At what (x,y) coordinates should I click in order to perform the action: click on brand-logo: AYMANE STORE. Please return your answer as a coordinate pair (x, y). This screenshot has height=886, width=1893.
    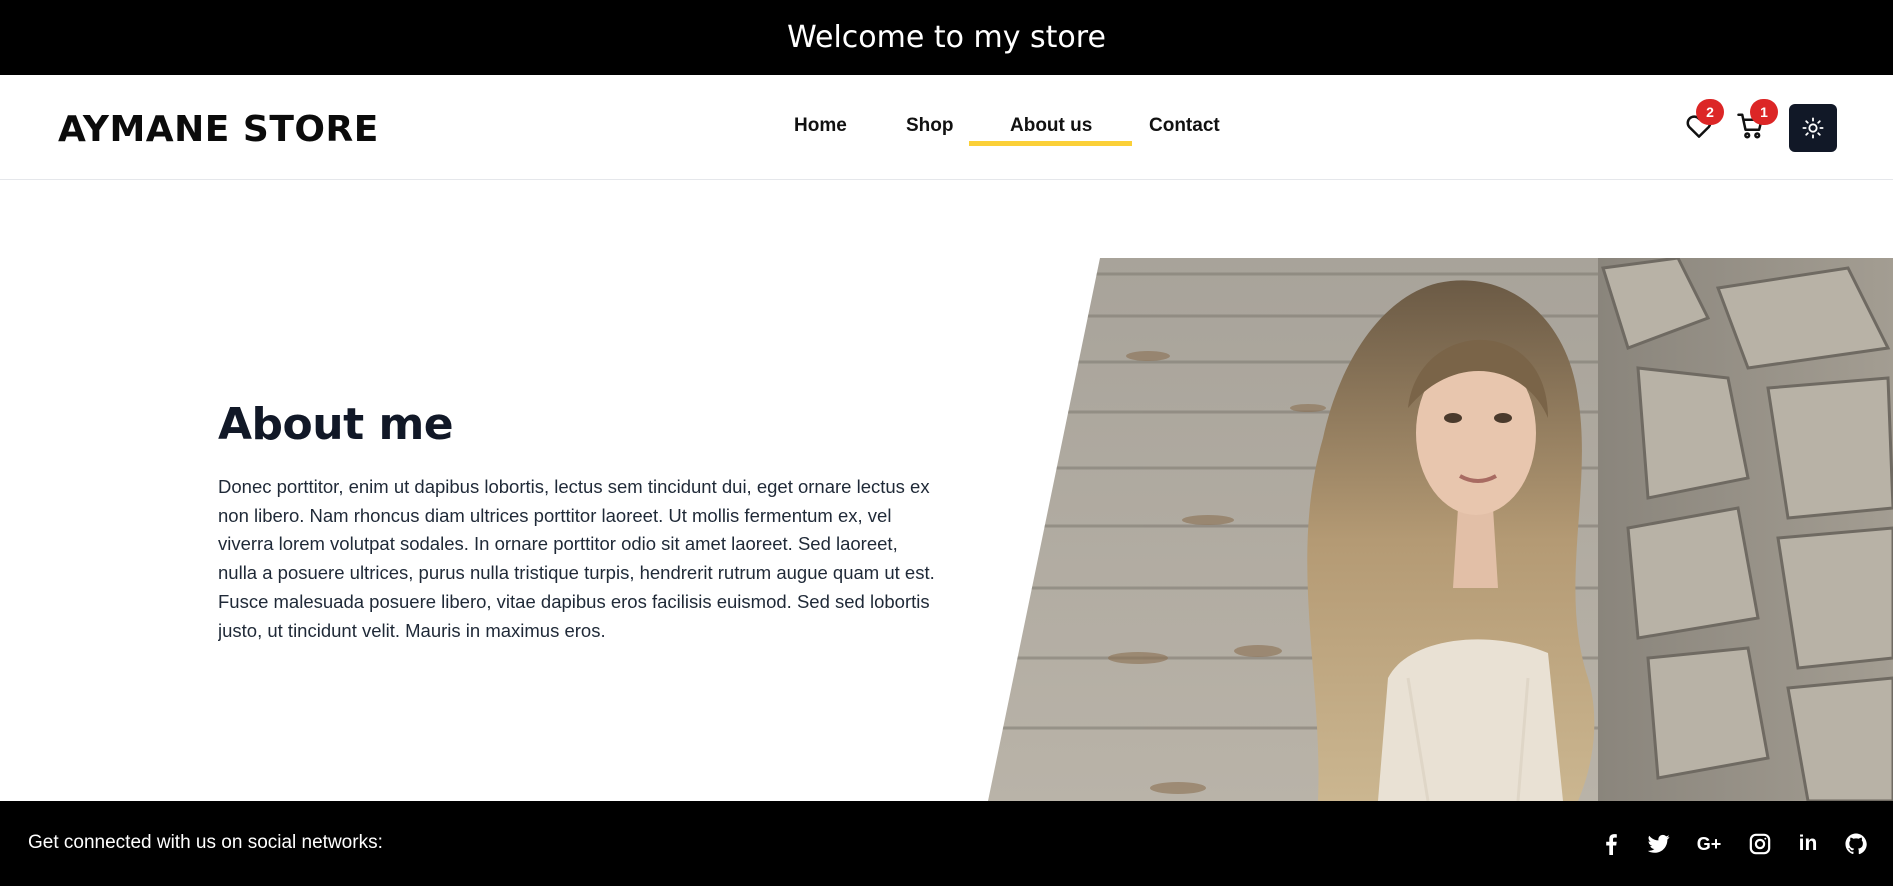
    Looking at the image, I should click on (218, 129).